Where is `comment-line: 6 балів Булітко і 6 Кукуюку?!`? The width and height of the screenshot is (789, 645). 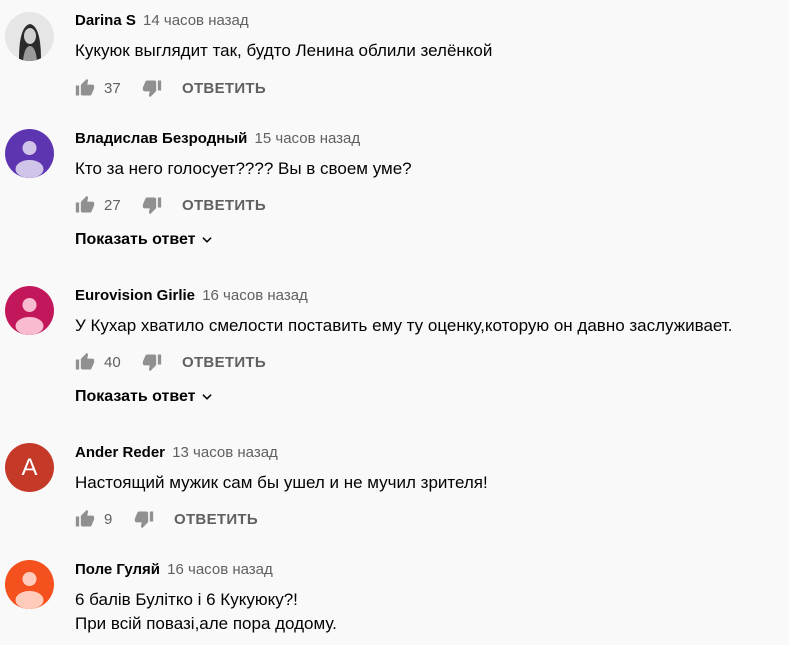
comment-line: 6 балів Булітко і 6 Кукуюку?! is located at coordinates (186, 599).